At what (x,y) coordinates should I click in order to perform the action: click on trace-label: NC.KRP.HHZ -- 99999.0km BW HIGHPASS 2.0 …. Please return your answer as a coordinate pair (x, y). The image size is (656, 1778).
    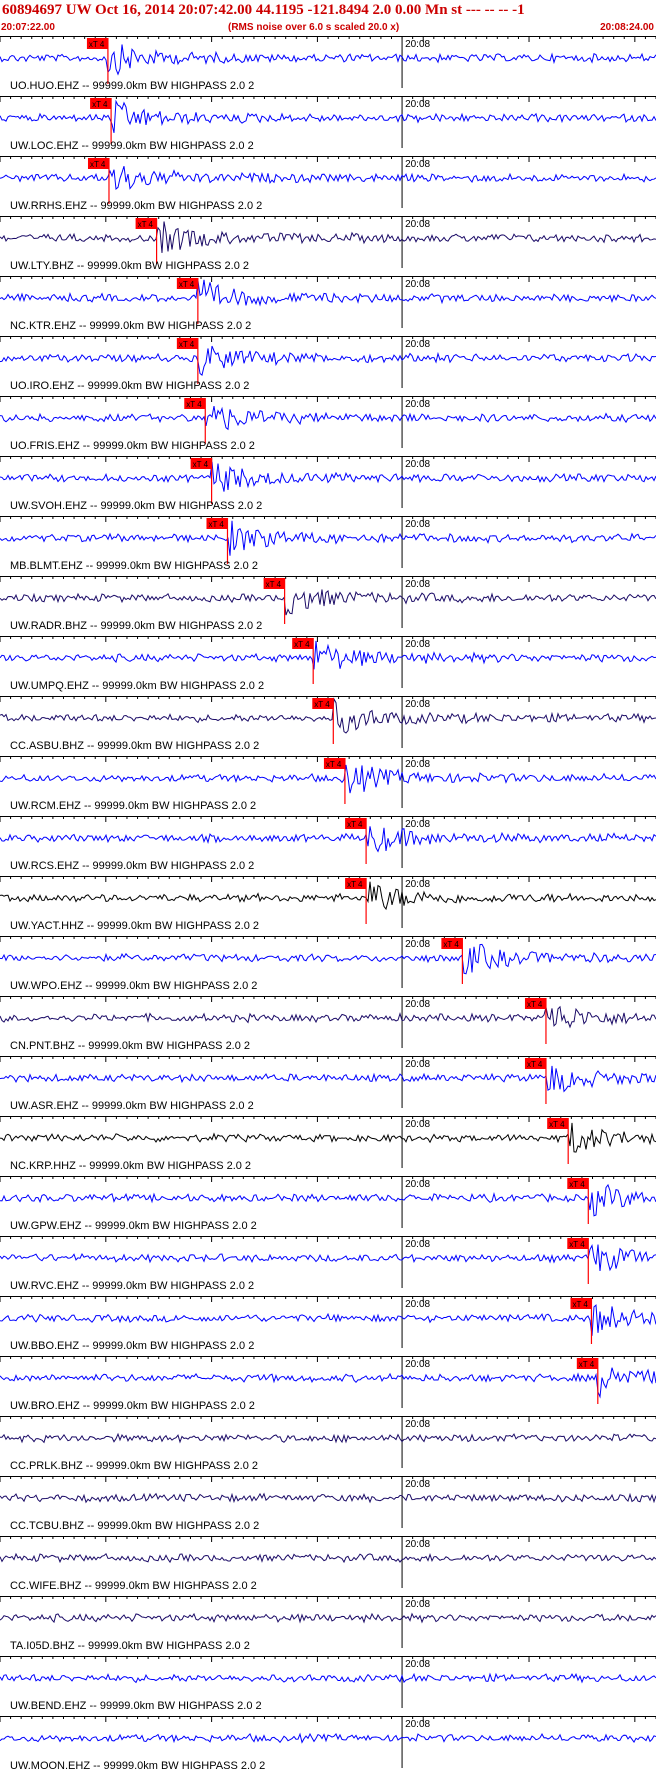
    Looking at the image, I should click on (130, 1166).